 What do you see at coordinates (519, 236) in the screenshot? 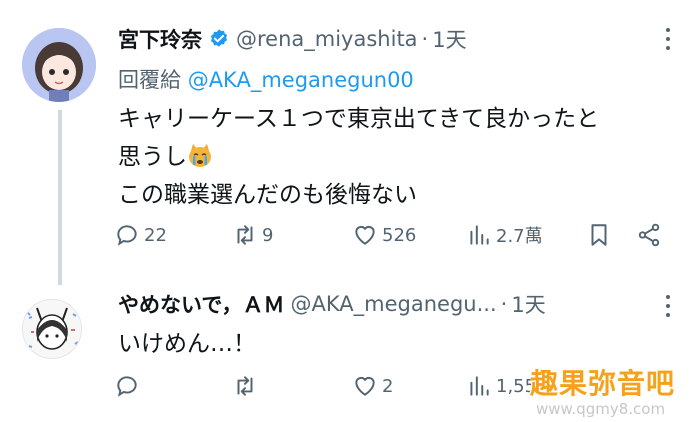
I see `views-count: 2.7萬` at bounding box center [519, 236].